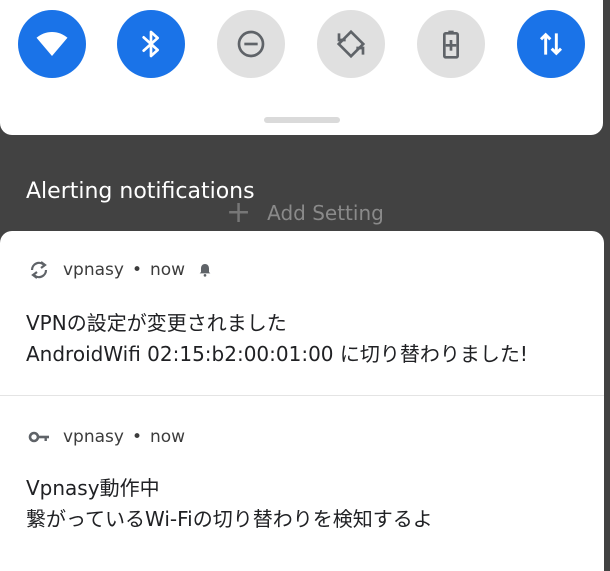 The height and width of the screenshot is (571, 610). I want to click on section-header: Alerting notifications, so click(140, 191).